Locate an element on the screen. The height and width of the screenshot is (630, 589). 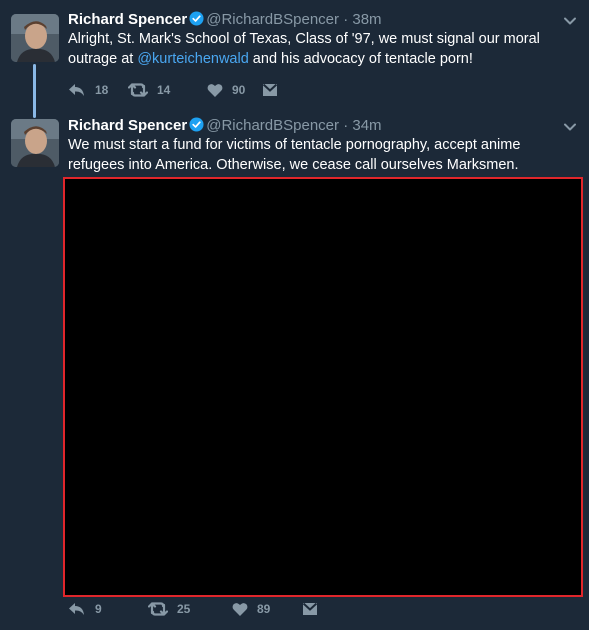
reply-count: 18 is located at coordinates (102, 90).